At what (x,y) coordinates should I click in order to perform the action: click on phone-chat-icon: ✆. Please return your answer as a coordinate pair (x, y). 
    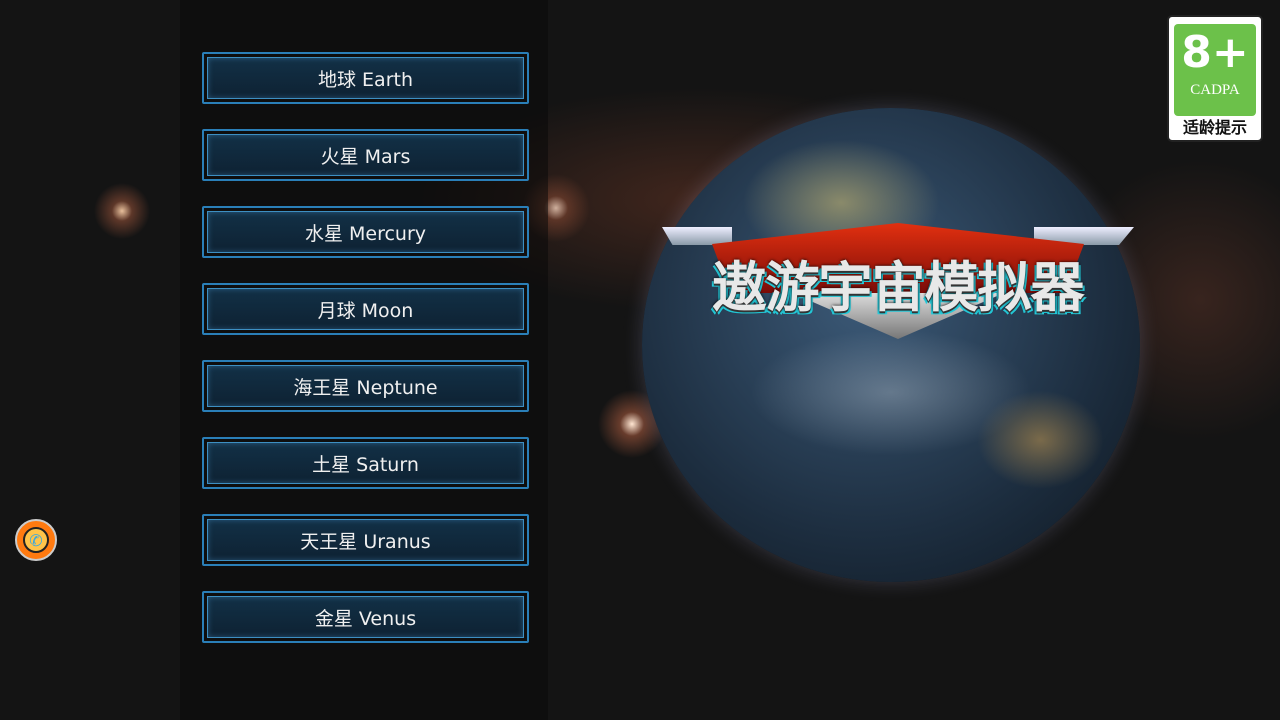
    Looking at the image, I should click on (36, 540).